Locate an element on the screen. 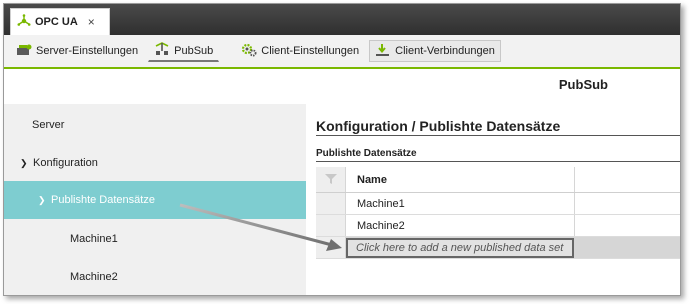 The height and width of the screenshot is (304, 691). filter-icon is located at coordinates (331, 180).